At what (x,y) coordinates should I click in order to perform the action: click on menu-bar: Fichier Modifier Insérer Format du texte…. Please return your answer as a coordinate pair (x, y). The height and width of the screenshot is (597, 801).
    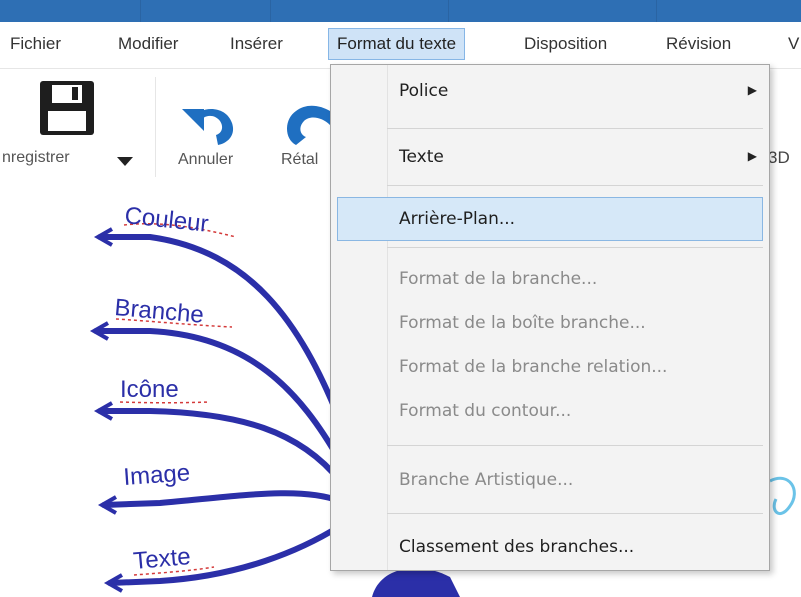
    Looking at the image, I should click on (400, 45).